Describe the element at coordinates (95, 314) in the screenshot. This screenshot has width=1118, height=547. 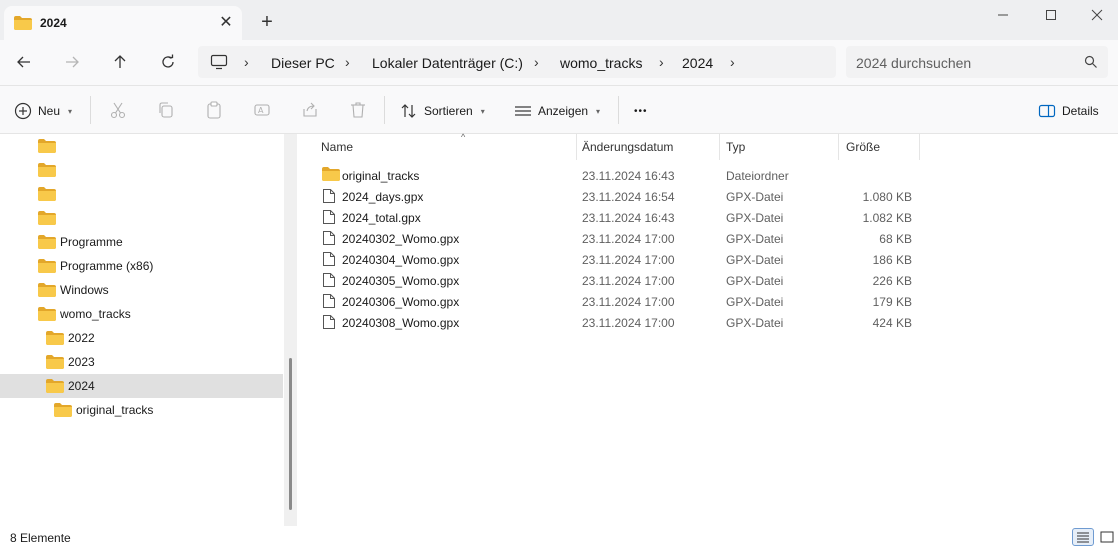
I see `sidebar-item-label: womo_tracks` at that location.